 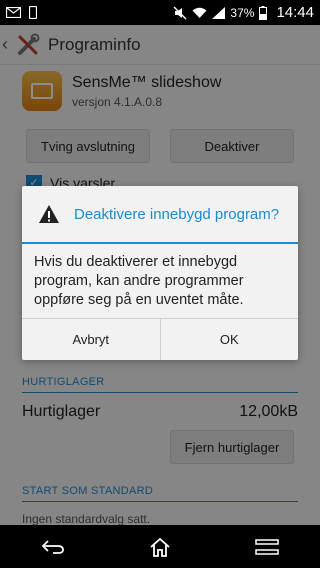 I want to click on back-button, so click(x=53, y=547).